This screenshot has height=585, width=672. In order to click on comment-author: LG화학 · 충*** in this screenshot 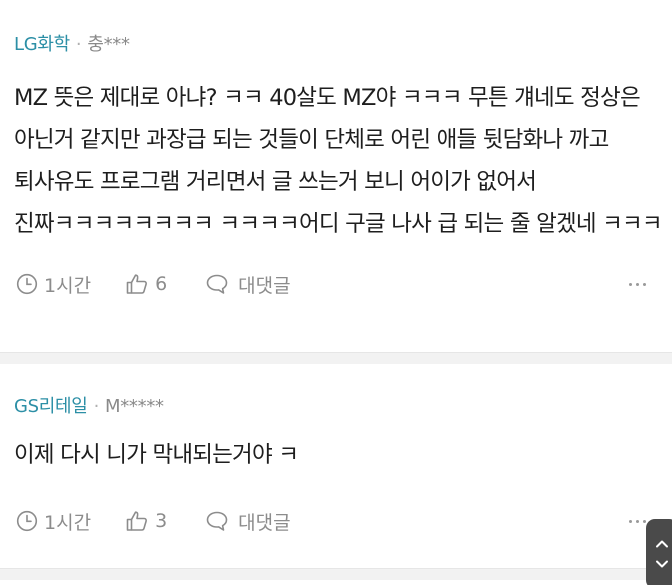, I will do `click(336, 45)`.